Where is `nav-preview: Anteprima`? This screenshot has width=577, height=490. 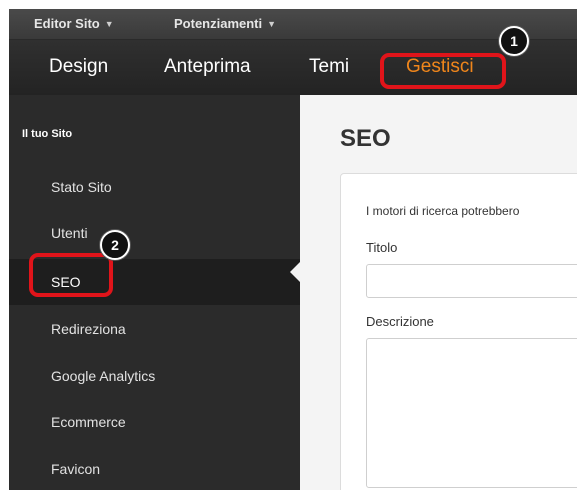 nav-preview: Anteprima is located at coordinates (207, 67).